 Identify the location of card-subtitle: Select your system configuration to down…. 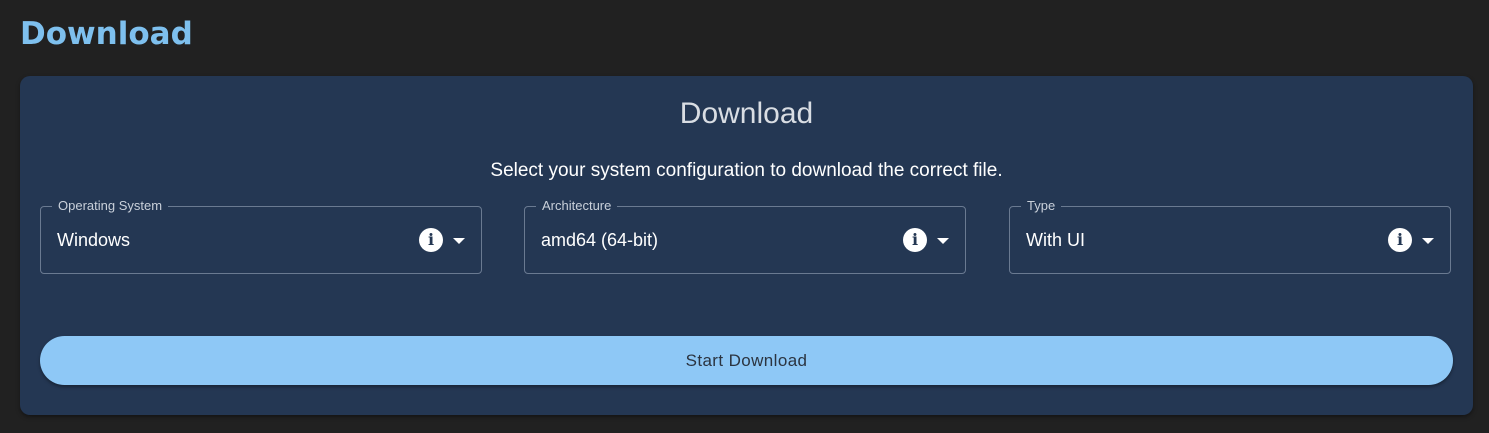
(746, 170).